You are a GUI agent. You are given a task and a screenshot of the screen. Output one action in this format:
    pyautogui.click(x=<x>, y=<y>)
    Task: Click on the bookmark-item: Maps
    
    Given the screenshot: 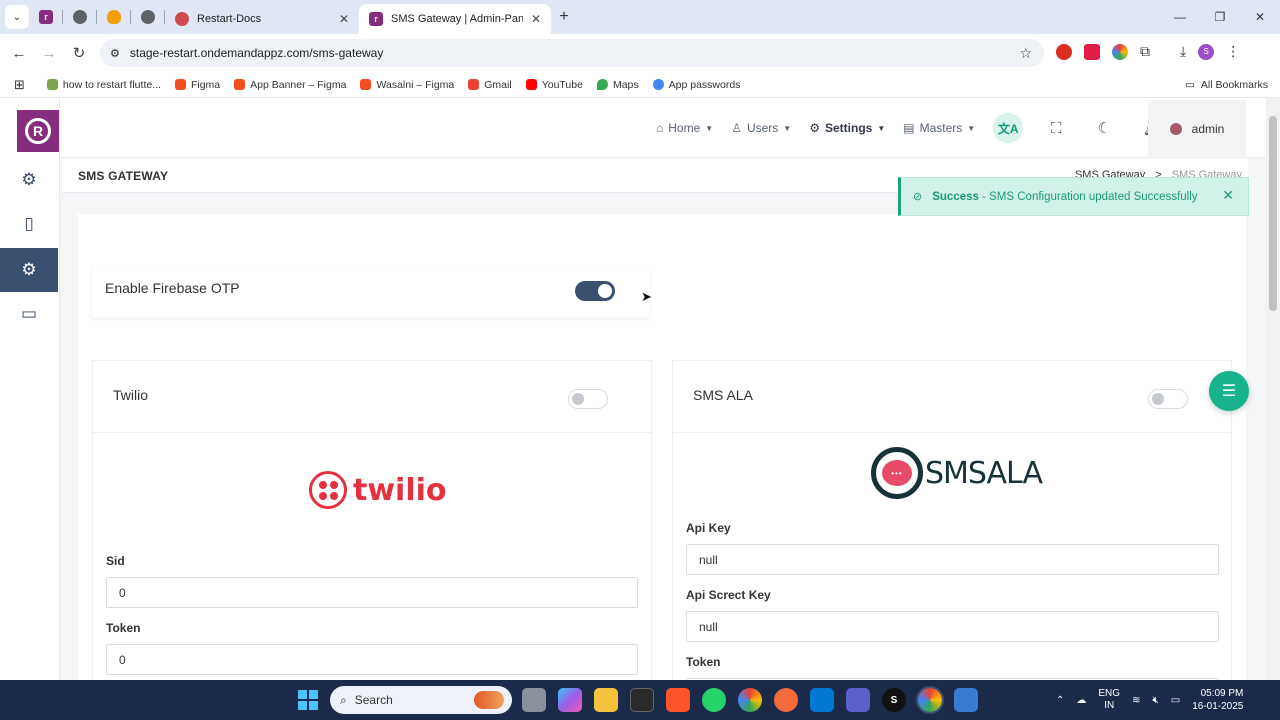 What is the action you would take?
    pyautogui.click(x=617, y=84)
    